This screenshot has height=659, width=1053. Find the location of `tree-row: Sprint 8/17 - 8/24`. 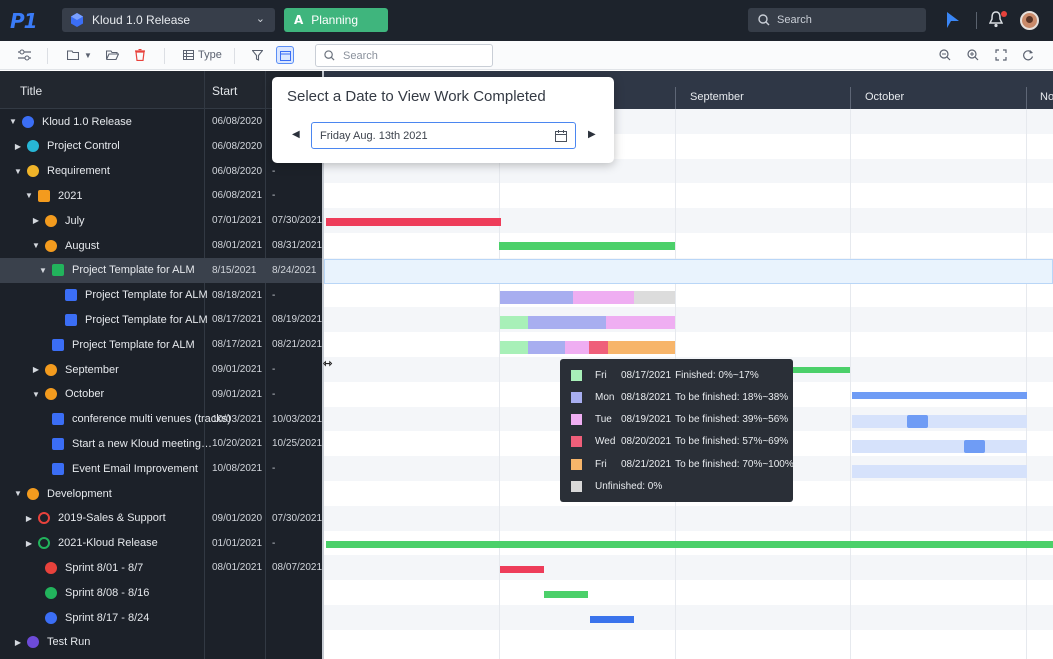

tree-row: Sprint 8/17 - 8/24 is located at coordinates (161, 617).